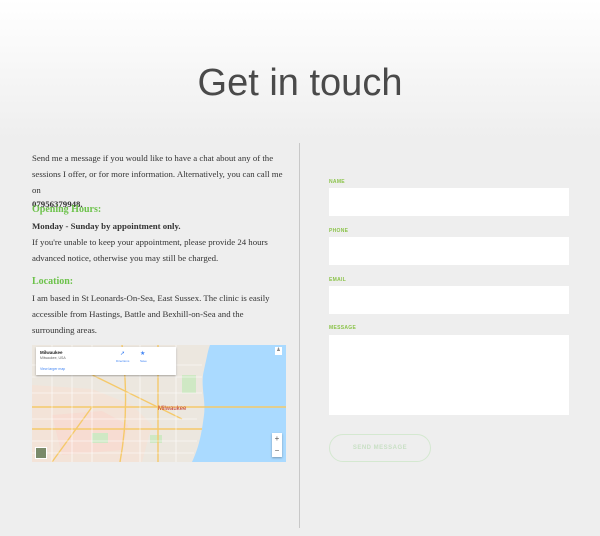 The height and width of the screenshot is (536, 600). I want to click on map-place-subtitle: Milwaukee, USA, so click(53, 358).